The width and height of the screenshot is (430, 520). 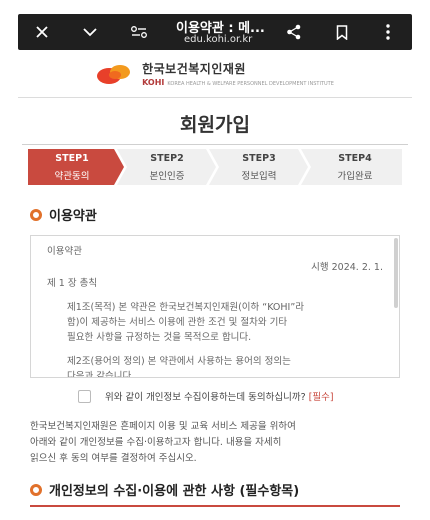 What do you see at coordinates (342, 32) in the screenshot?
I see `bookmark-icon` at bounding box center [342, 32].